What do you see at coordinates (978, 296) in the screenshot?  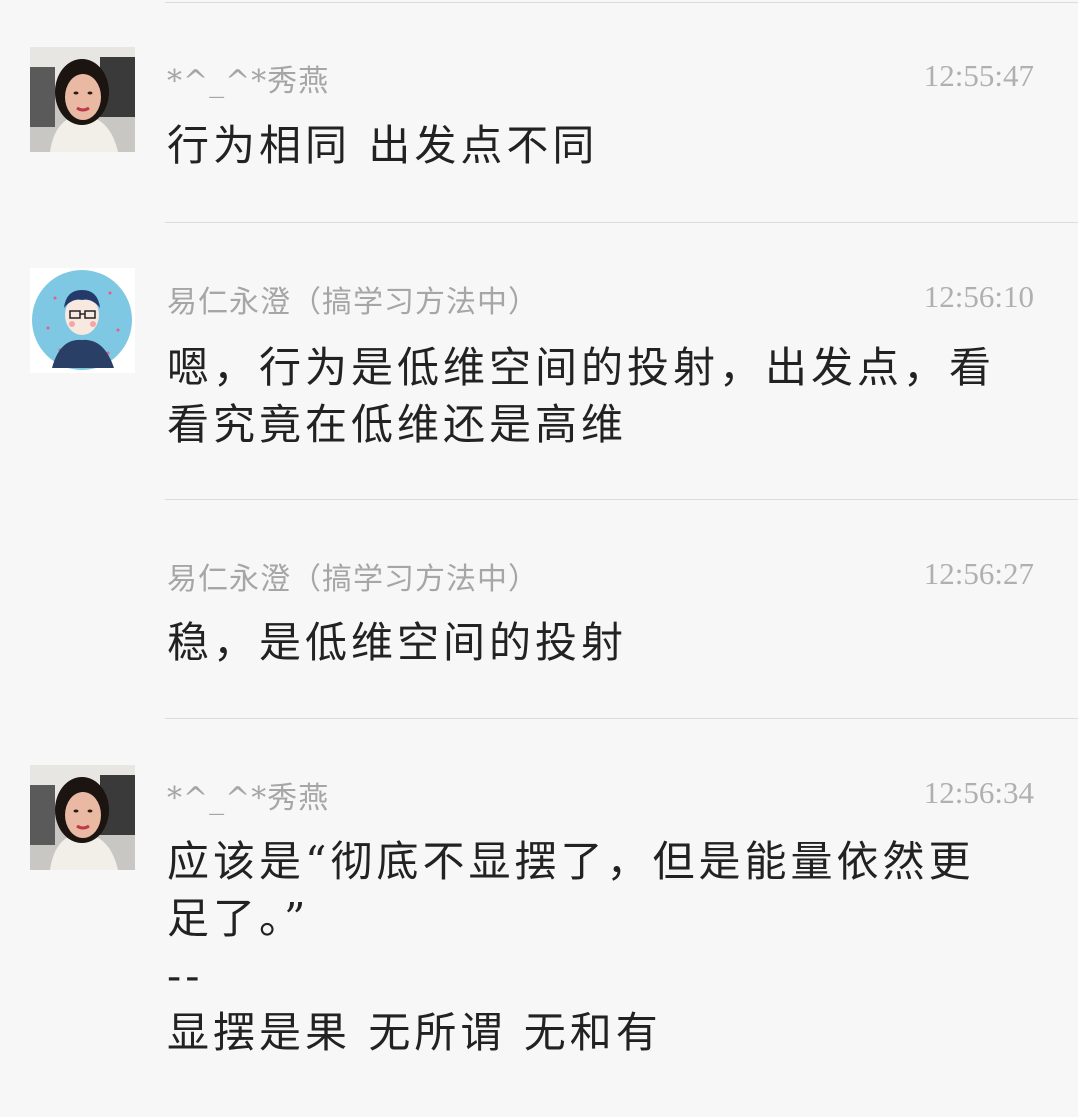 I see `message-time: 12:56:10` at bounding box center [978, 296].